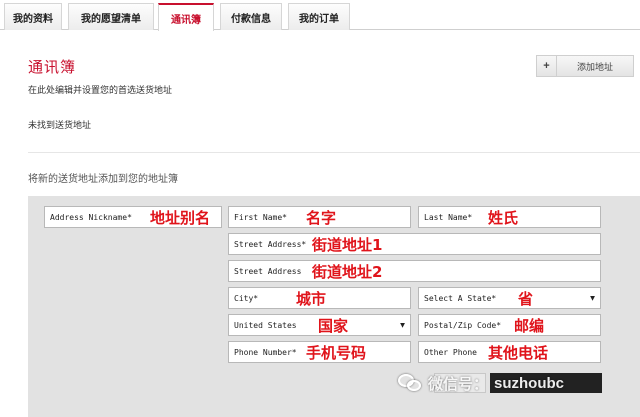 Image resolution: width=640 pixels, height=417 pixels. I want to click on state-select: Select A State* ▼, so click(509, 298).